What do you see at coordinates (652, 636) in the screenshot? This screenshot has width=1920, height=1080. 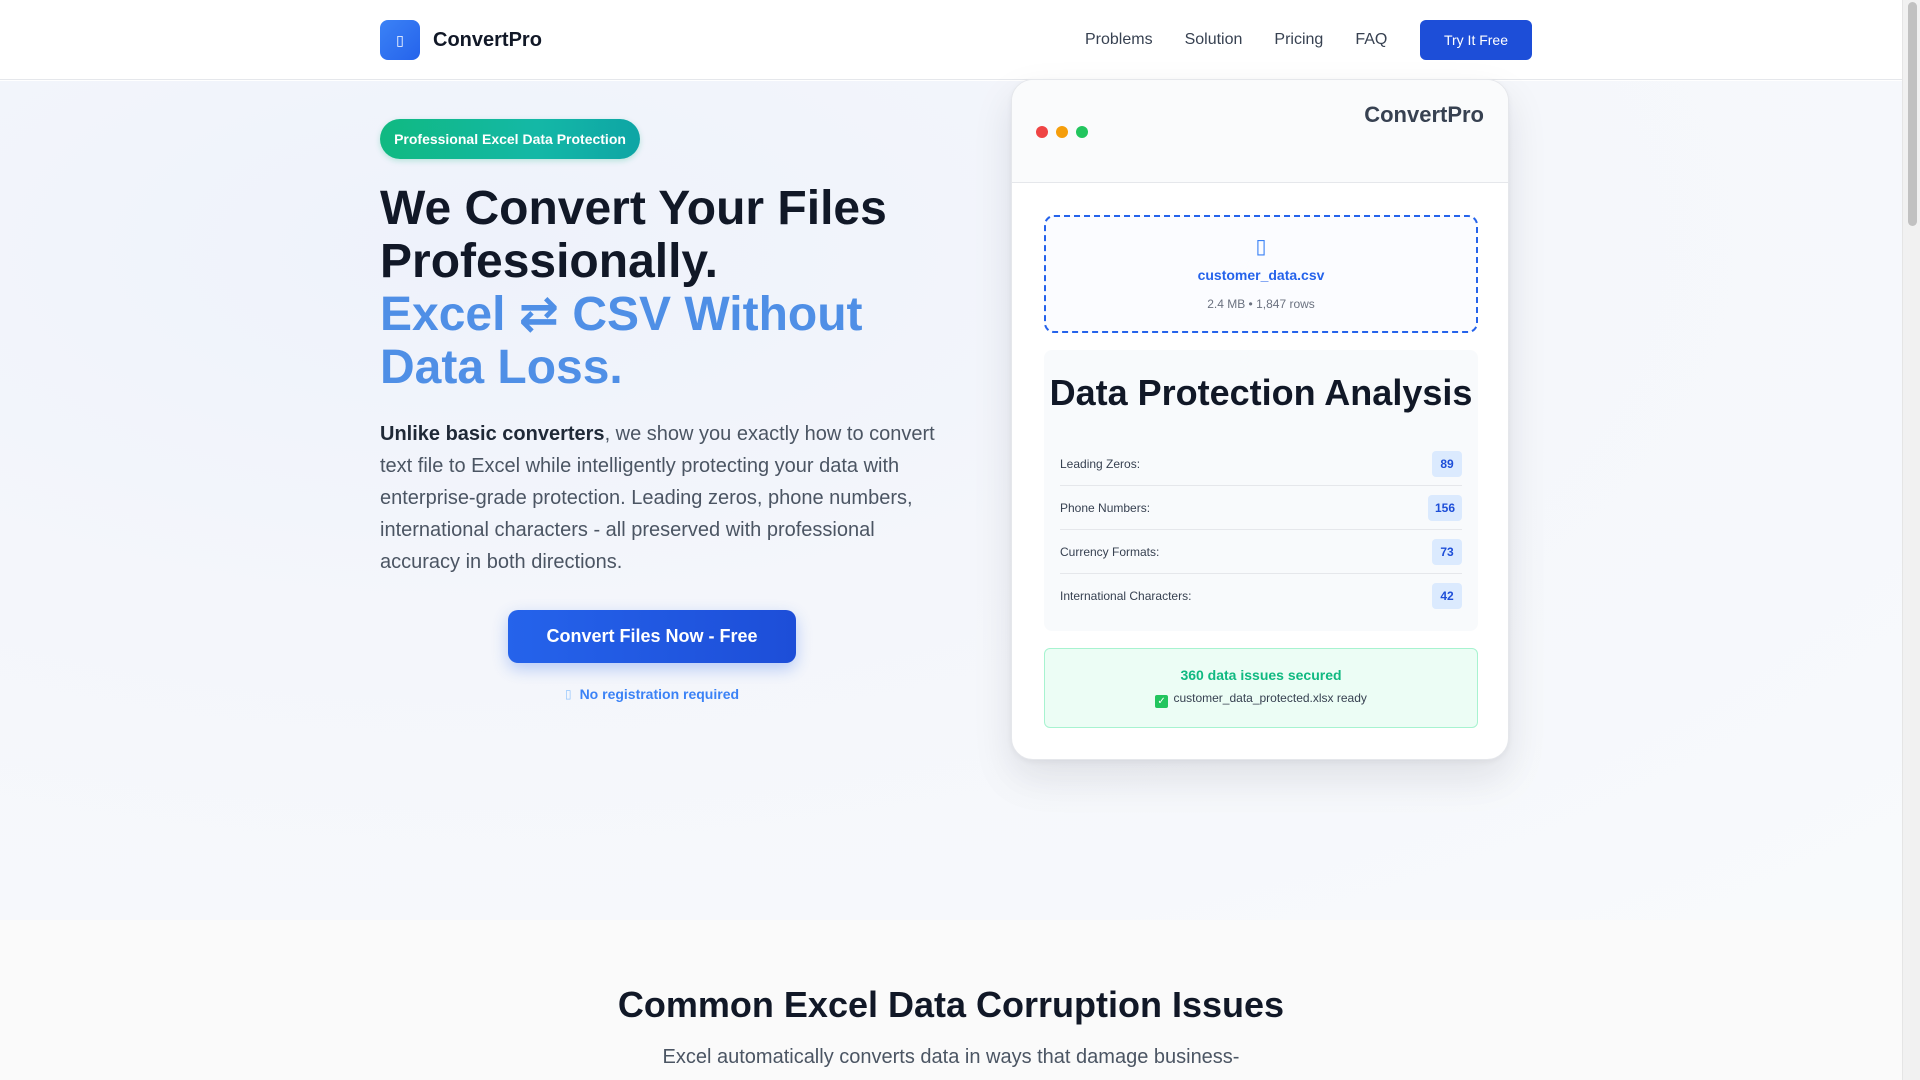 I see `convert-files-button: Convert Files Now - Free` at bounding box center [652, 636].